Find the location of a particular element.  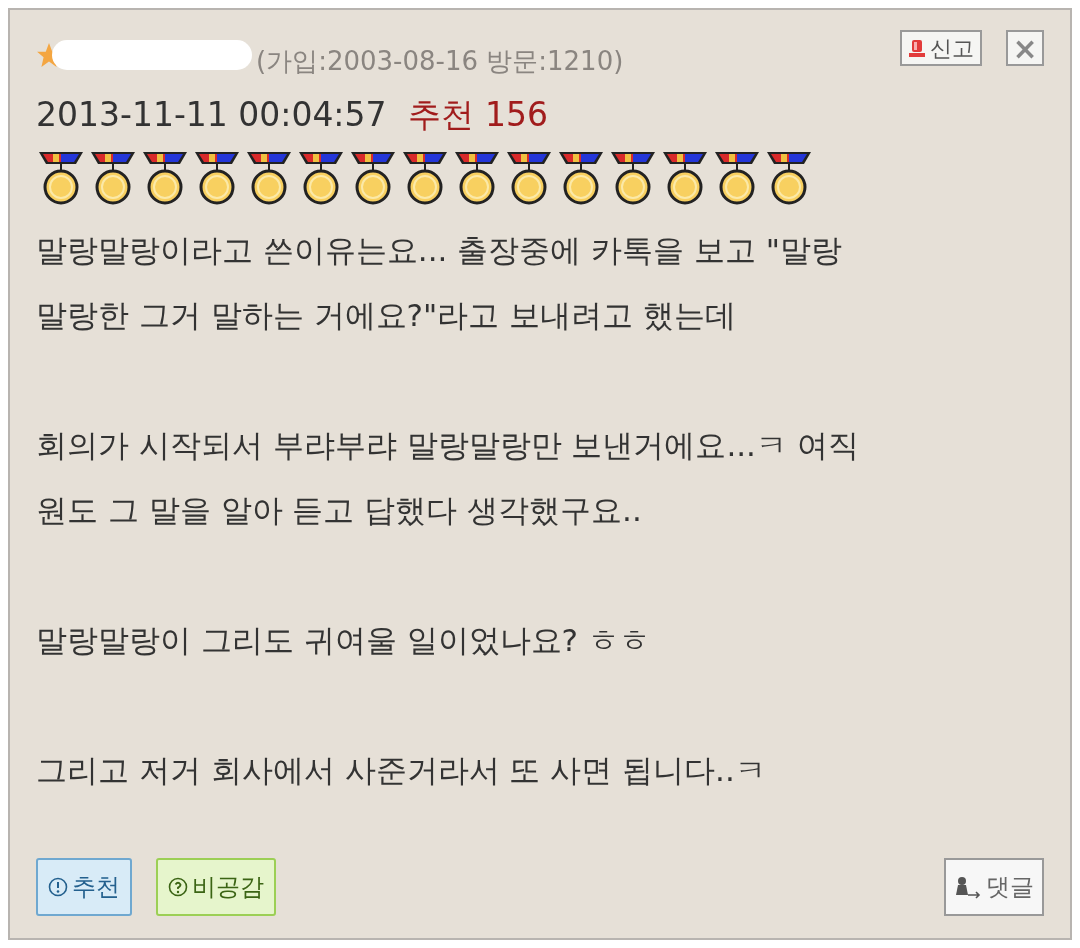

post-date: 2013-11-11 00:04:57 is located at coordinates (211, 115).